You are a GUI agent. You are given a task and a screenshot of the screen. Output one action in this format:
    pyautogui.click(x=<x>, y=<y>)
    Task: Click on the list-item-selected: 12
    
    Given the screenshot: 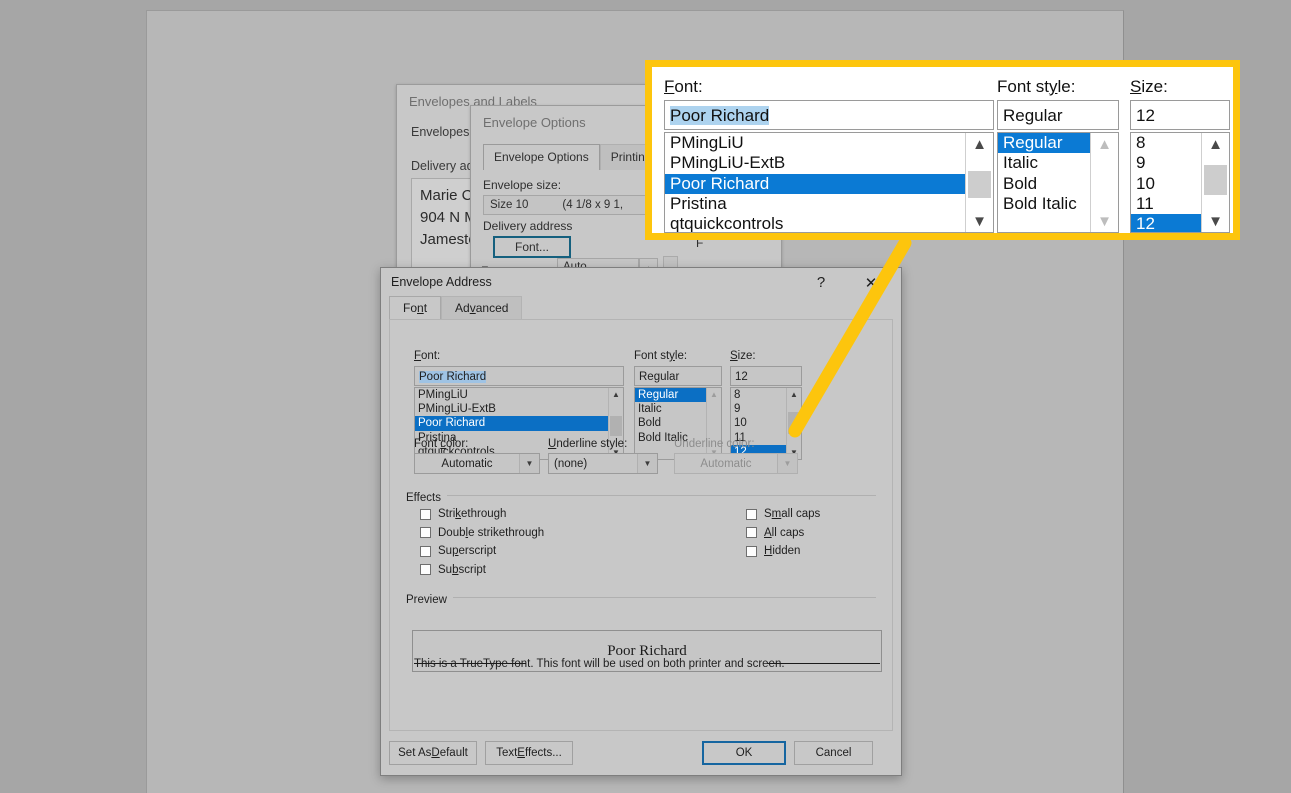 What is the action you would take?
    pyautogui.click(x=1166, y=223)
    